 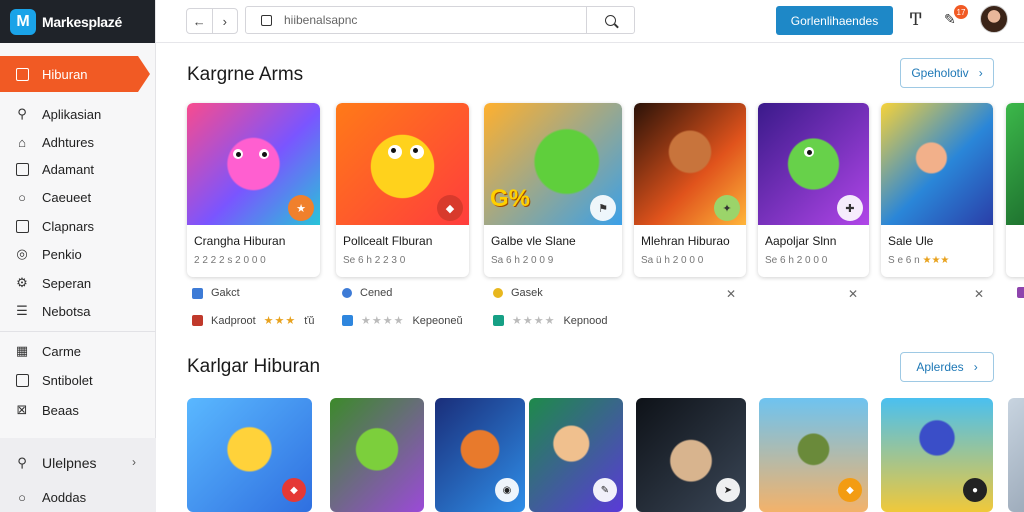 I want to click on primary-action-button: Gorlenlihaendes, so click(x=834, y=20).